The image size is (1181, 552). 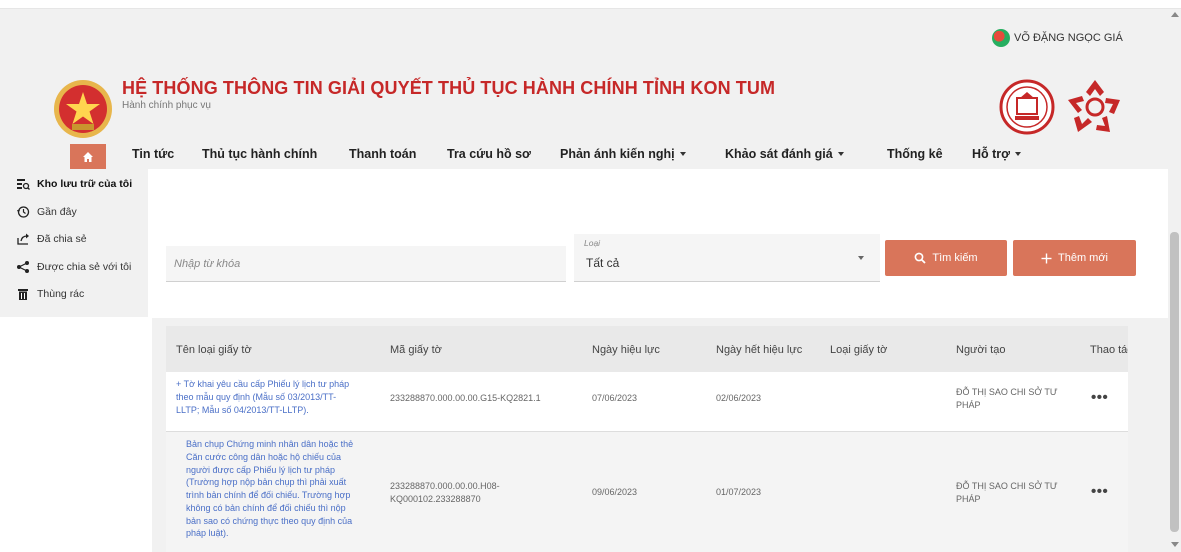 I want to click on plus-icon, so click(x=1046, y=258).